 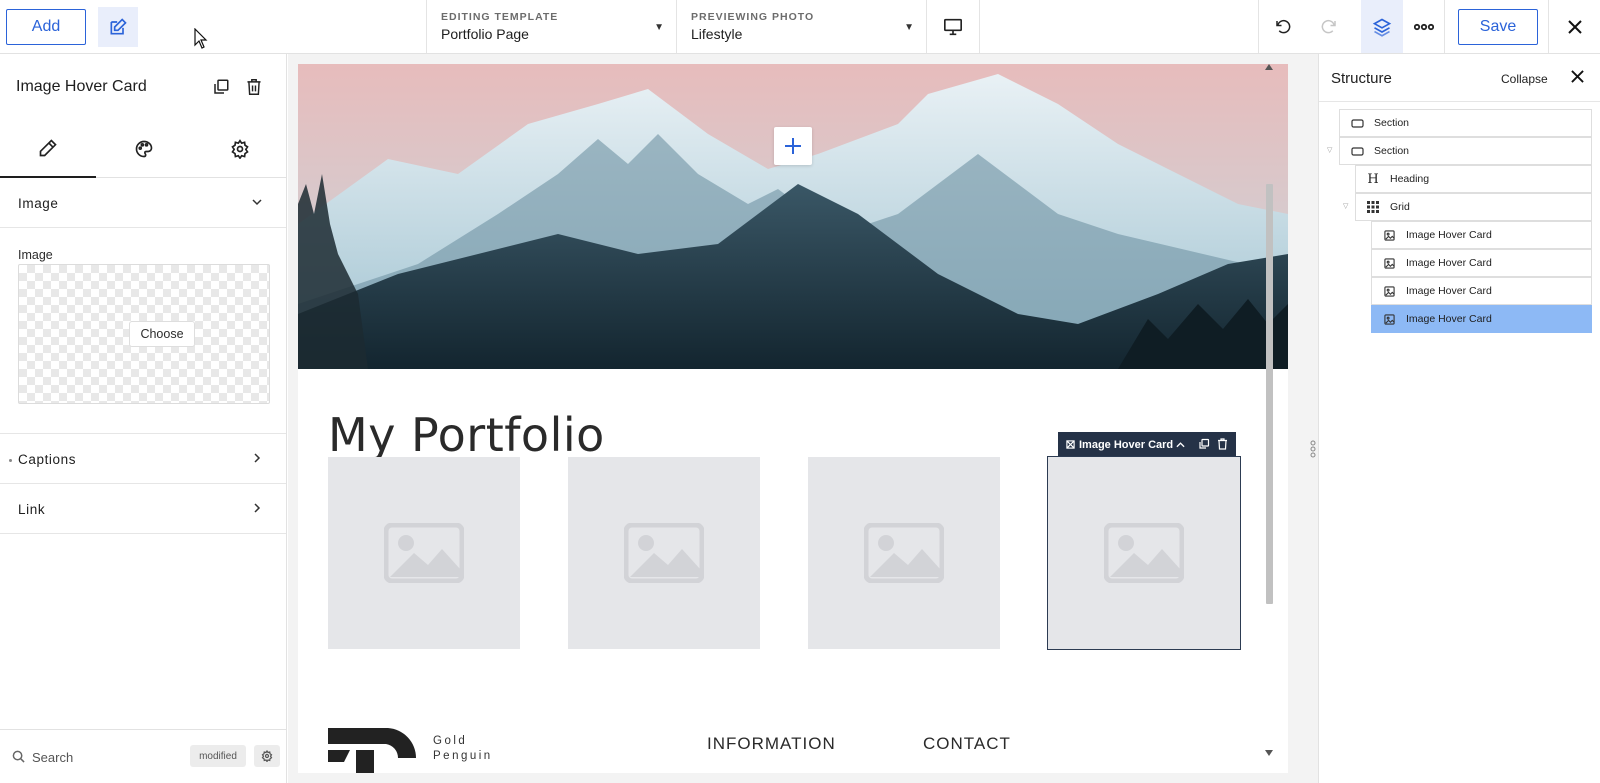 What do you see at coordinates (1269, 753) in the screenshot?
I see `scroll-down-arrow-icon` at bounding box center [1269, 753].